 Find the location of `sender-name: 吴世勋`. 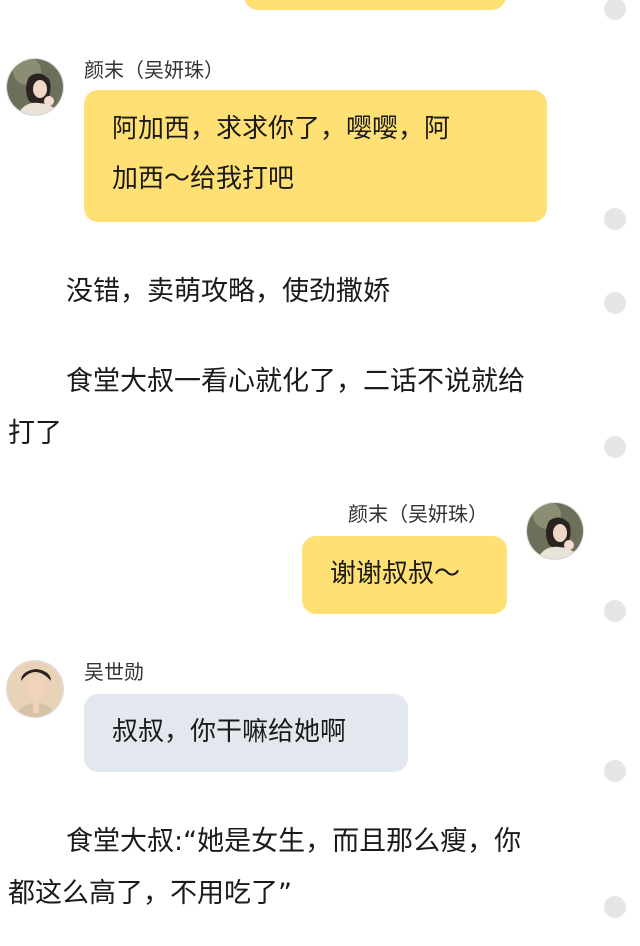

sender-name: 吴世勋 is located at coordinates (114, 672).